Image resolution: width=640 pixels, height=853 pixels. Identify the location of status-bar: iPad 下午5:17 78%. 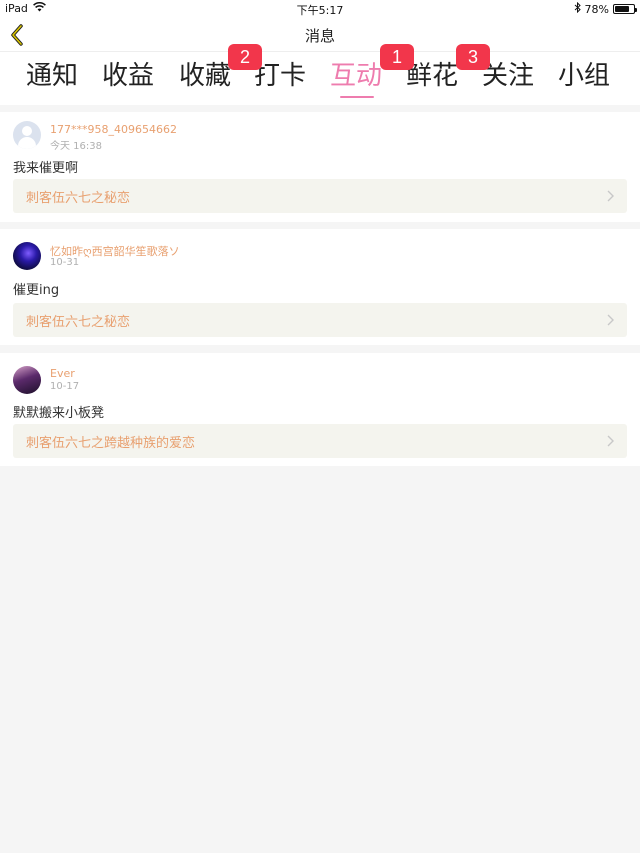
(320, 9).